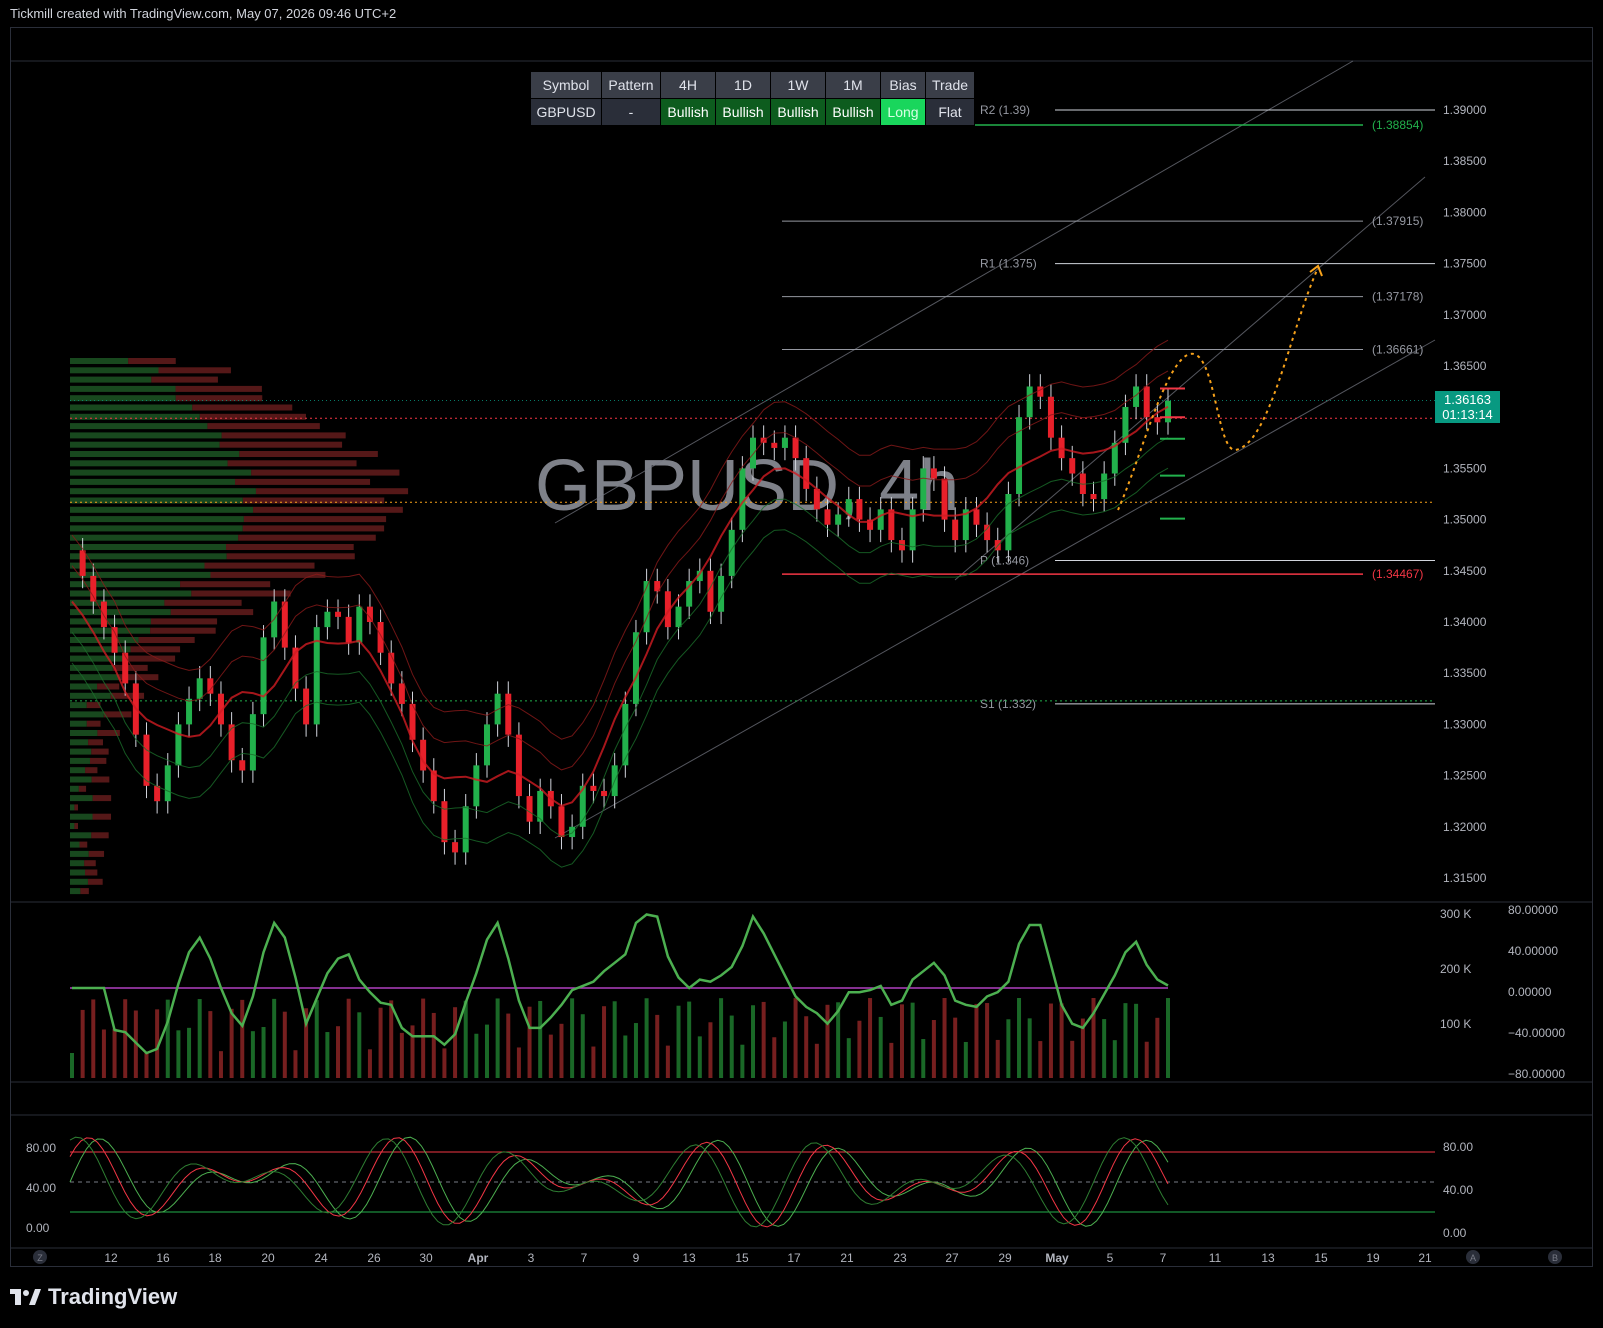  What do you see at coordinates (566, 85) in the screenshot?
I see `header-symbol: Symbol` at bounding box center [566, 85].